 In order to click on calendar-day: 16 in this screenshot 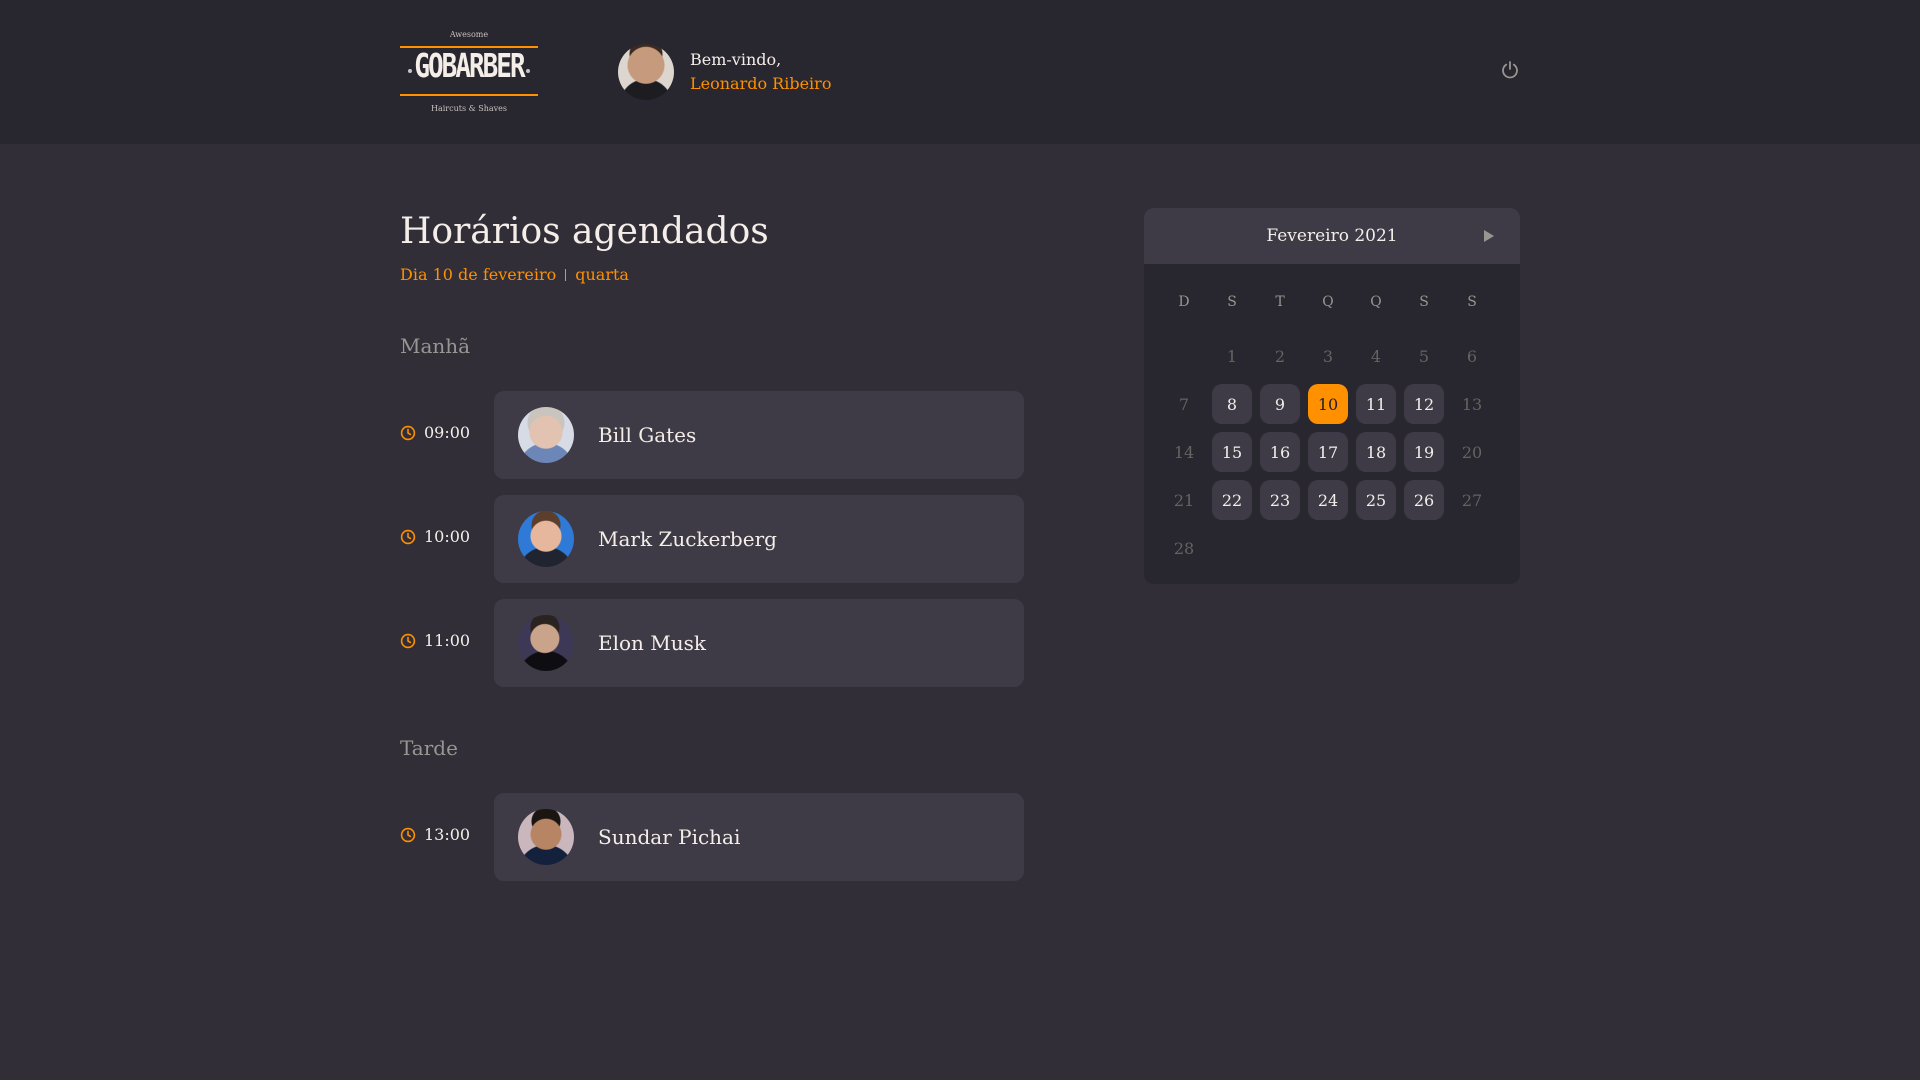, I will do `click(1280, 452)`.